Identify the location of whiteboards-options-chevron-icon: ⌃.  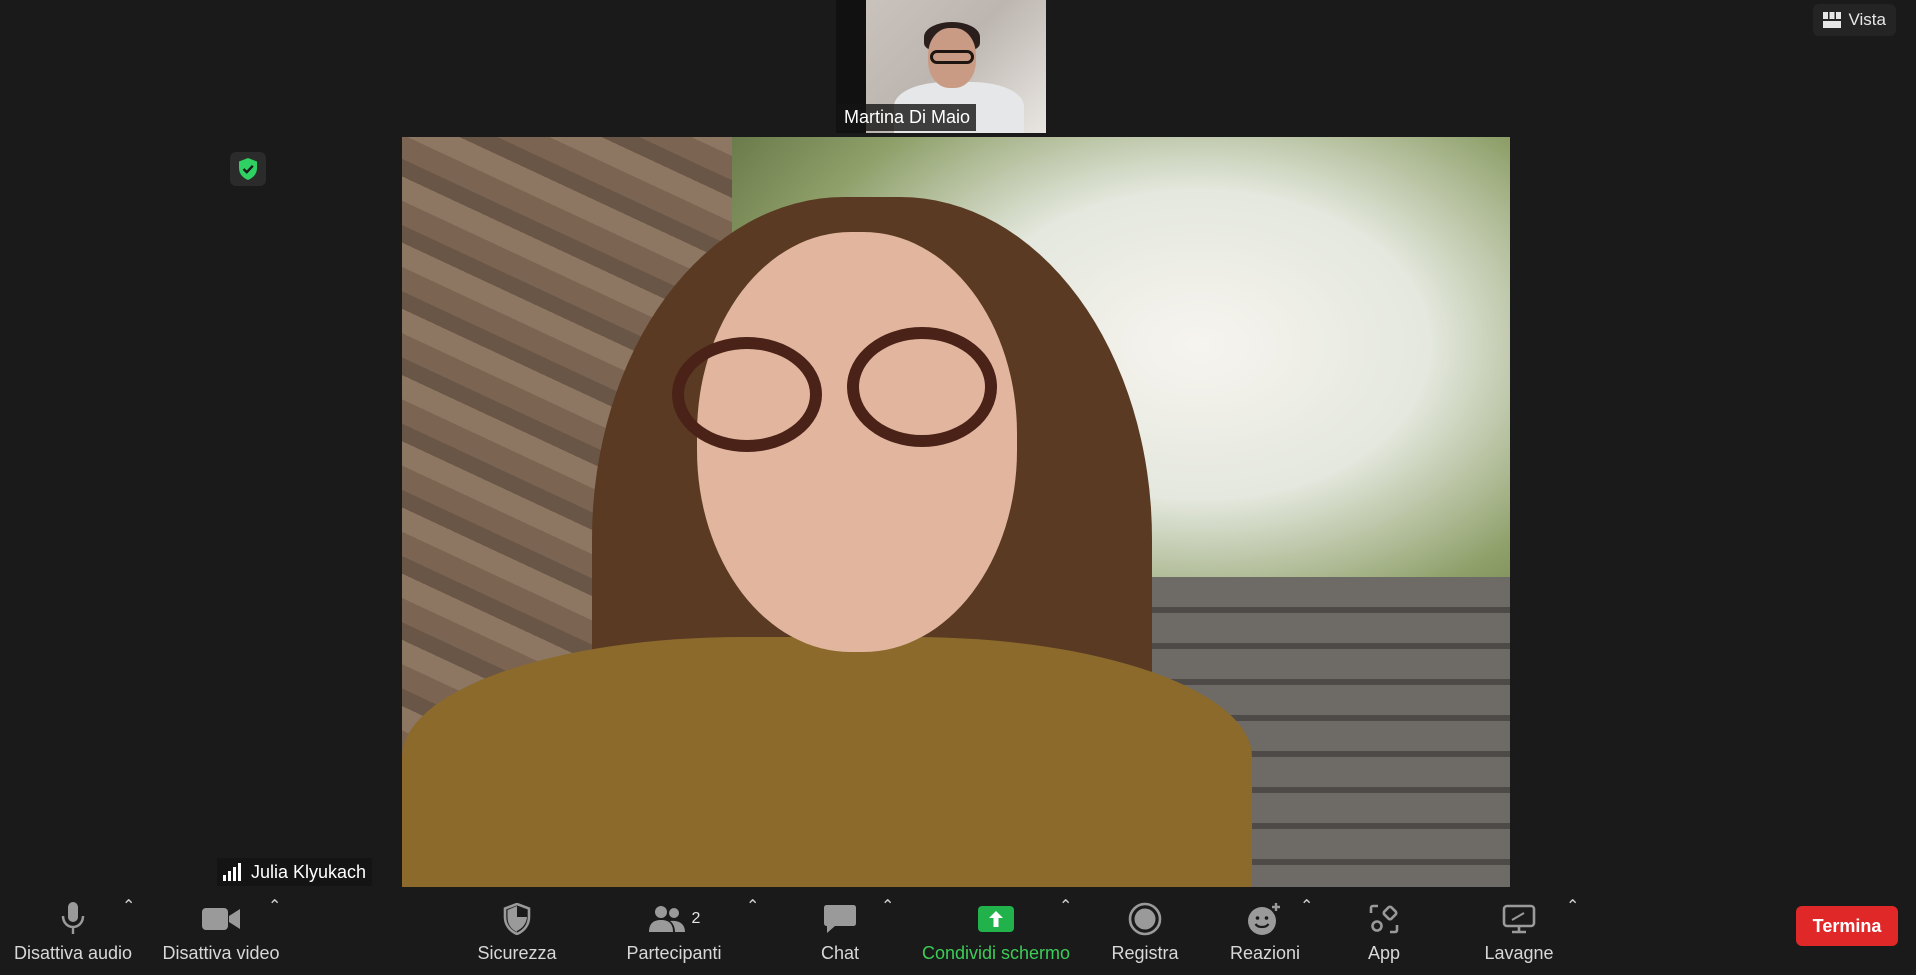
(1574, 907).